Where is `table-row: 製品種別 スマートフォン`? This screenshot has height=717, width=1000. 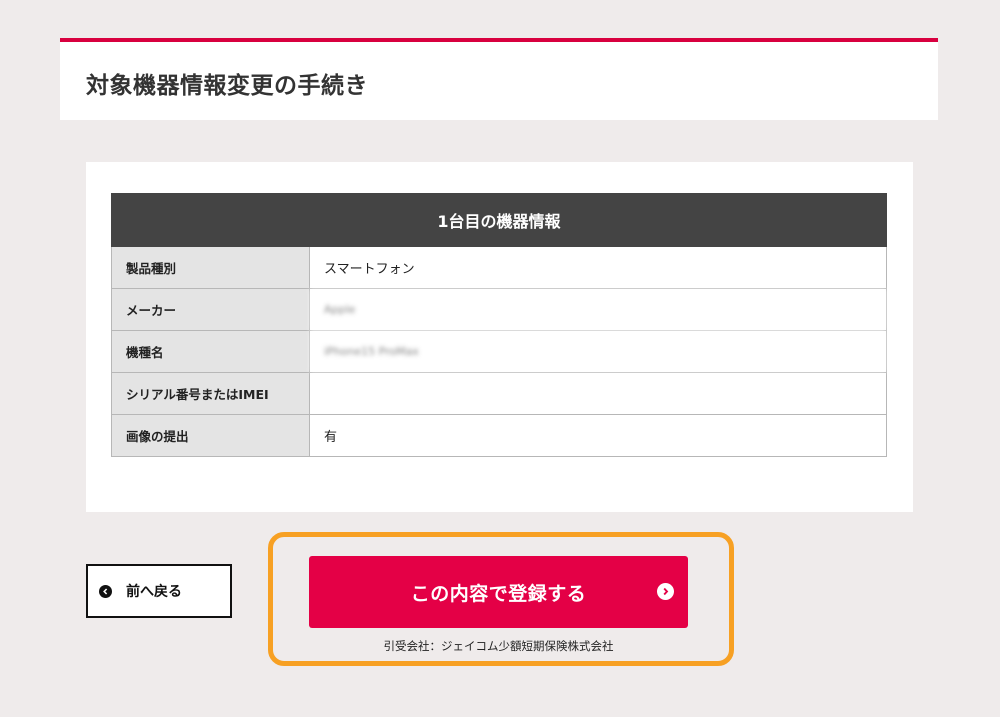 table-row: 製品種別 スマートフォン is located at coordinates (499, 267).